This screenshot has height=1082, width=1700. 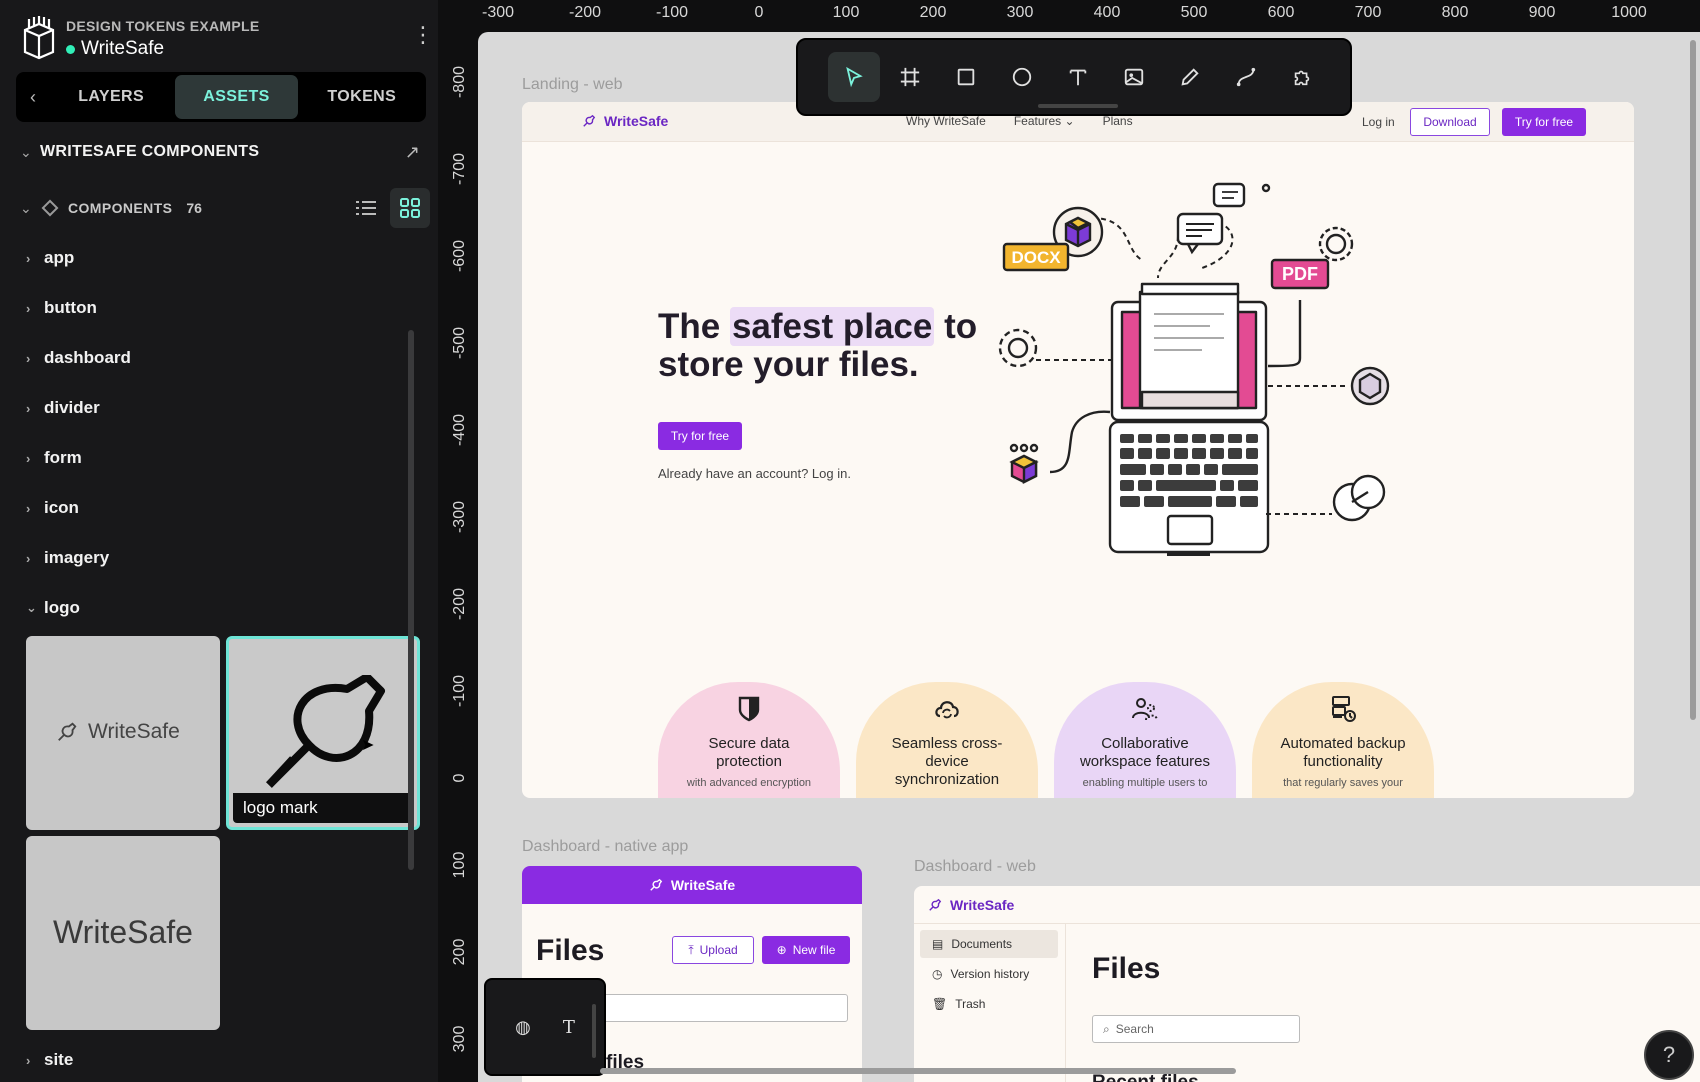 I want to click on grid-icon, so click(x=410, y=208).